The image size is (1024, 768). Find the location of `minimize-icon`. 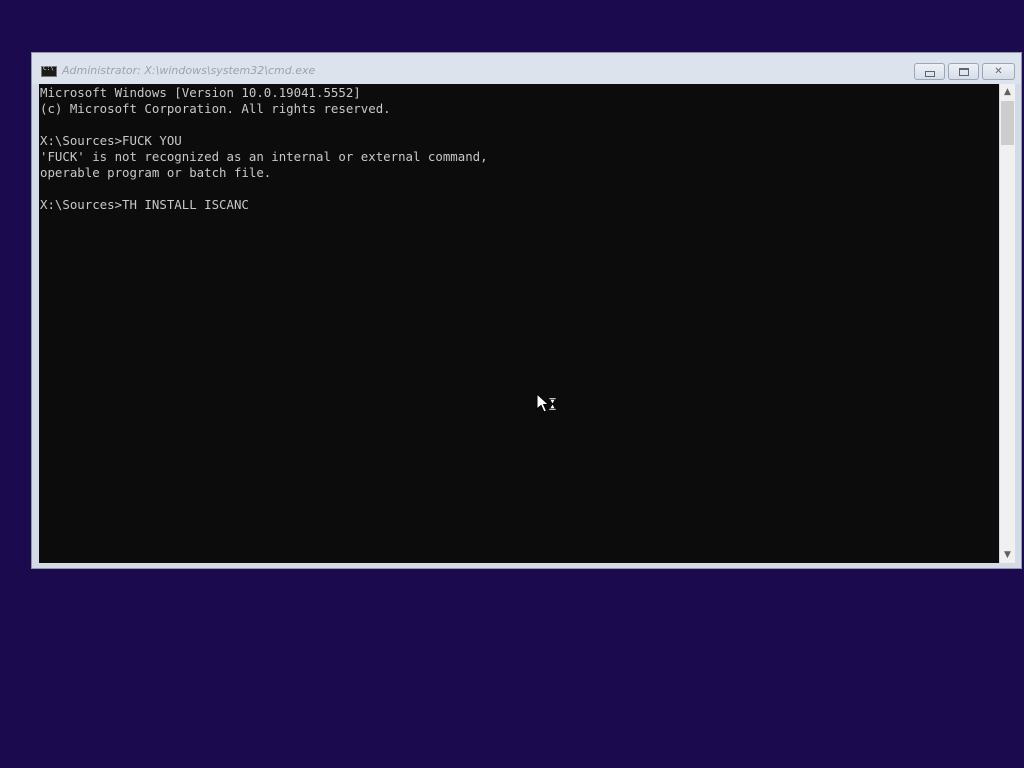

minimize-icon is located at coordinates (929, 73).